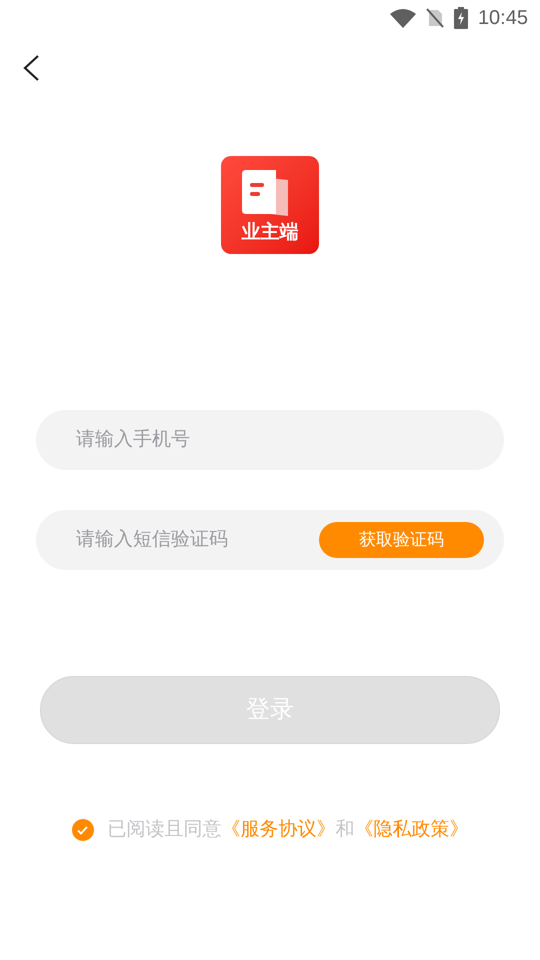  I want to click on no-sim-icon, so click(435, 18).